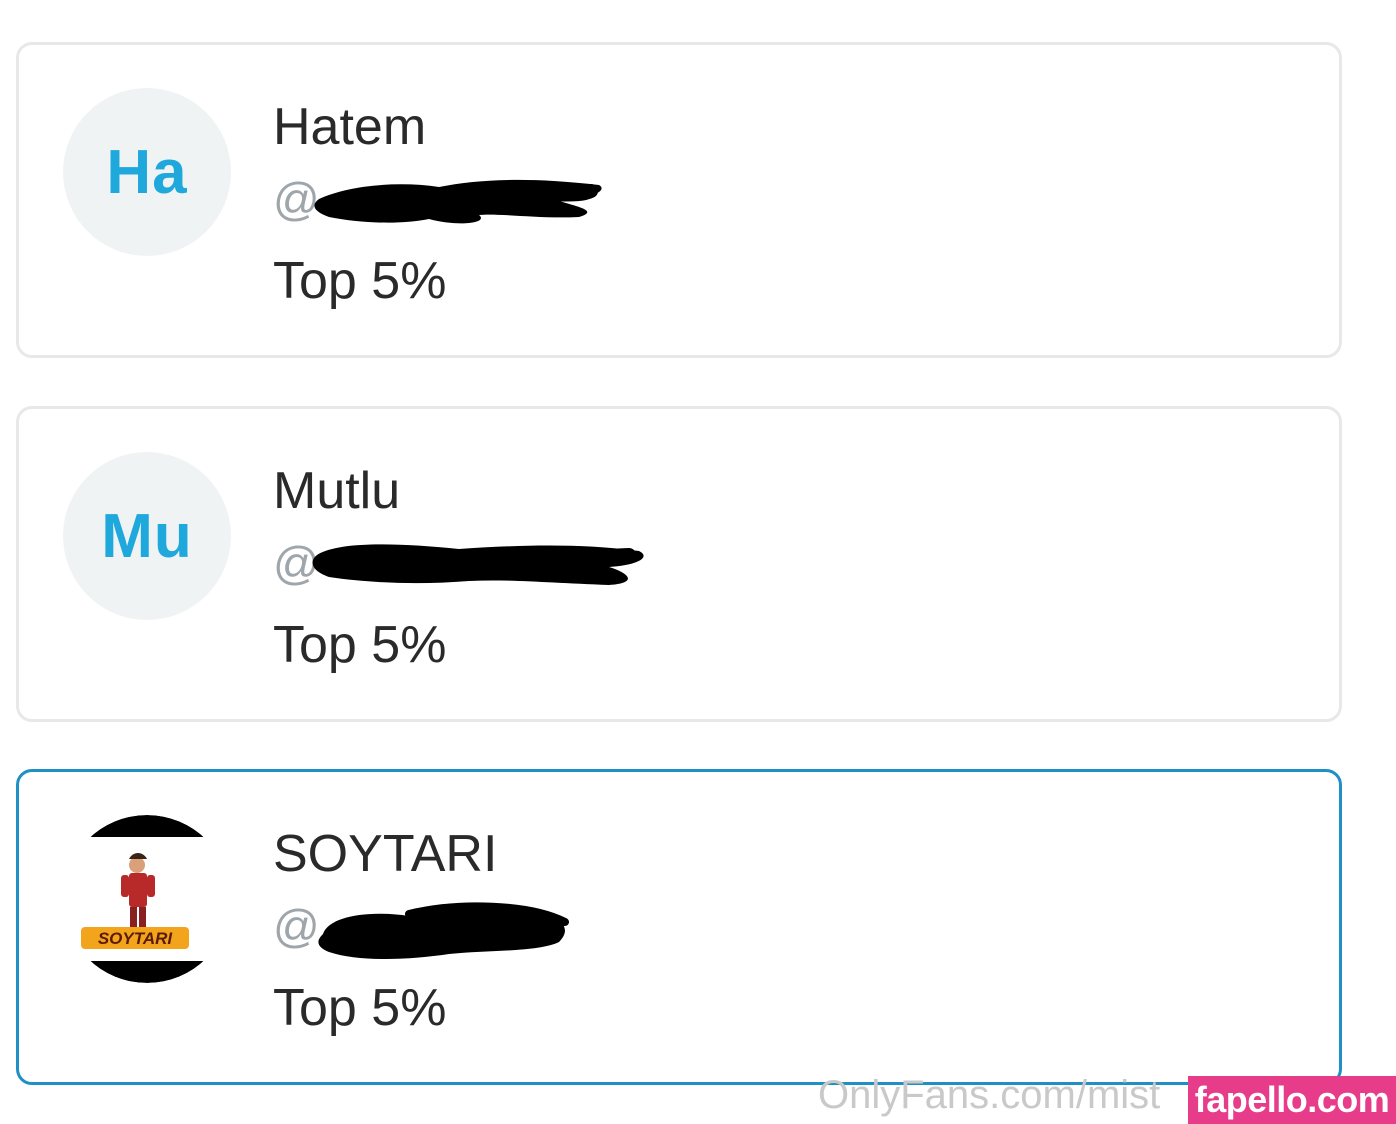 This screenshot has height=1124, width=1396. I want to click on avatar: Mu, so click(147, 536).